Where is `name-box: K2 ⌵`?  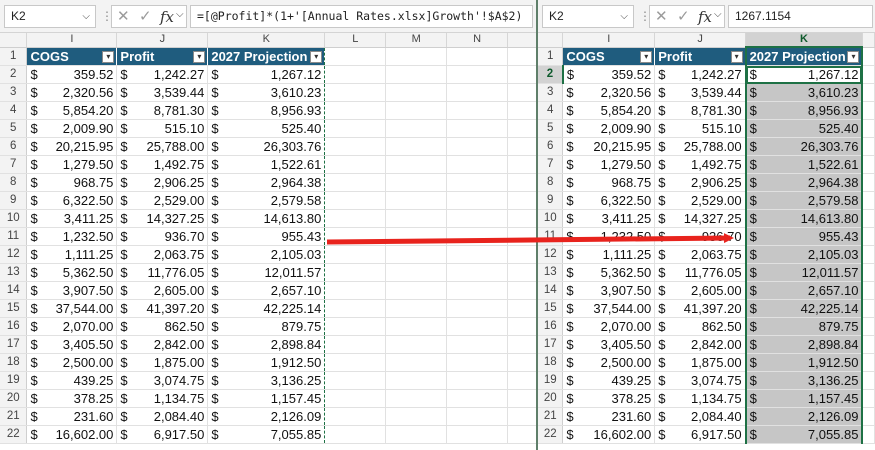
name-box: K2 ⌵ is located at coordinates (588, 16).